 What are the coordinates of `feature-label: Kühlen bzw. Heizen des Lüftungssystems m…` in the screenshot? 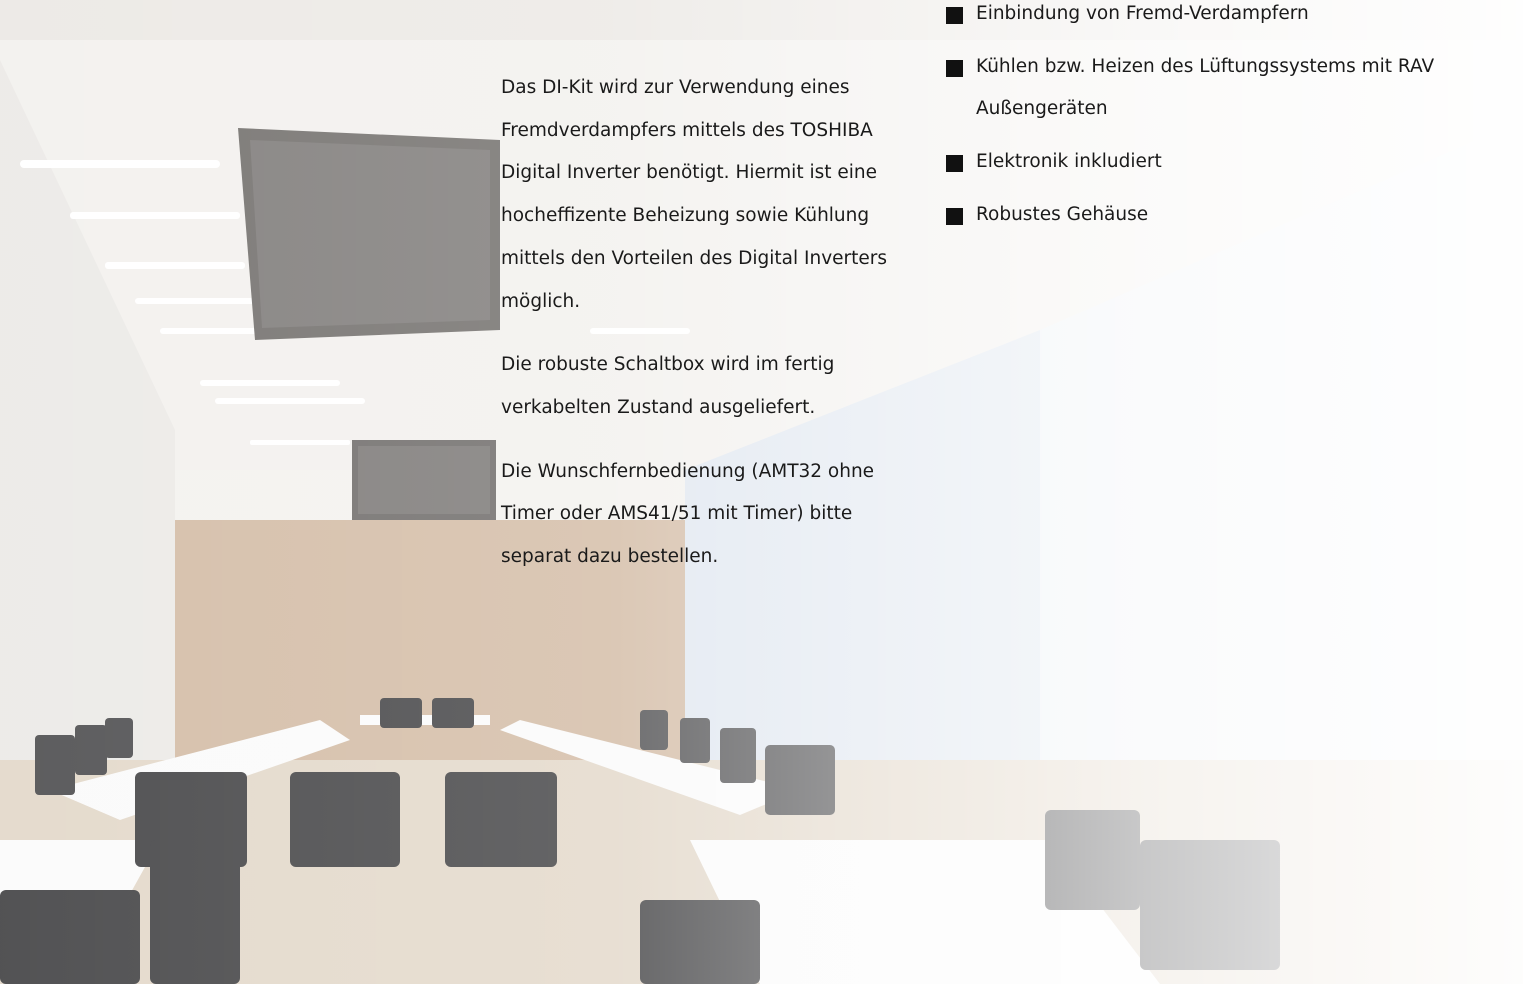 It's located at (1205, 87).